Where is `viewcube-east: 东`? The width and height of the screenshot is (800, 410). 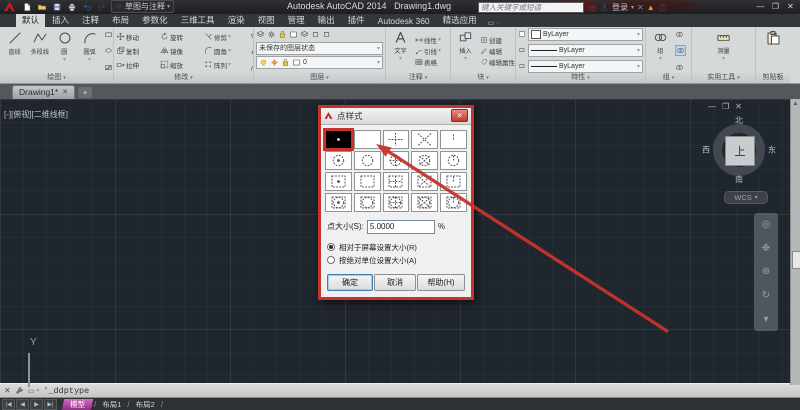 viewcube-east: 东 is located at coordinates (772, 149).